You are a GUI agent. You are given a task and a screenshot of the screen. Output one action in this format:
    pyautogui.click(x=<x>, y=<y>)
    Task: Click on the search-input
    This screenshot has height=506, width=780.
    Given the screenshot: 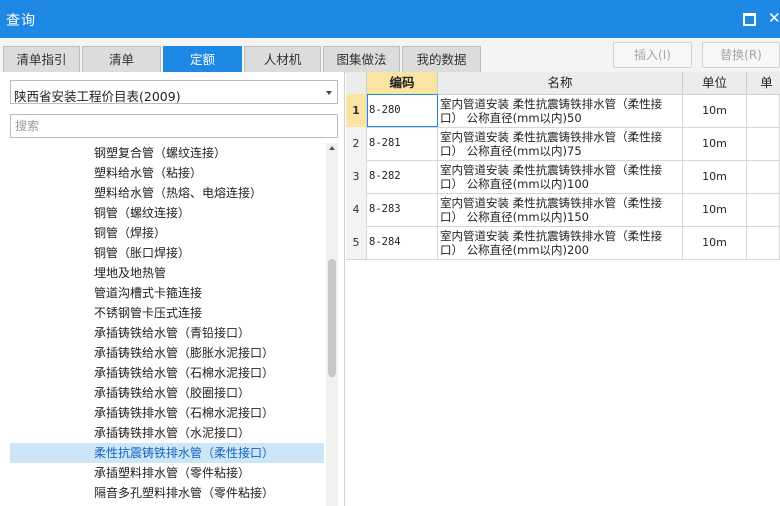 What is the action you would take?
    pyautogui.click(x=174, y=126)
    